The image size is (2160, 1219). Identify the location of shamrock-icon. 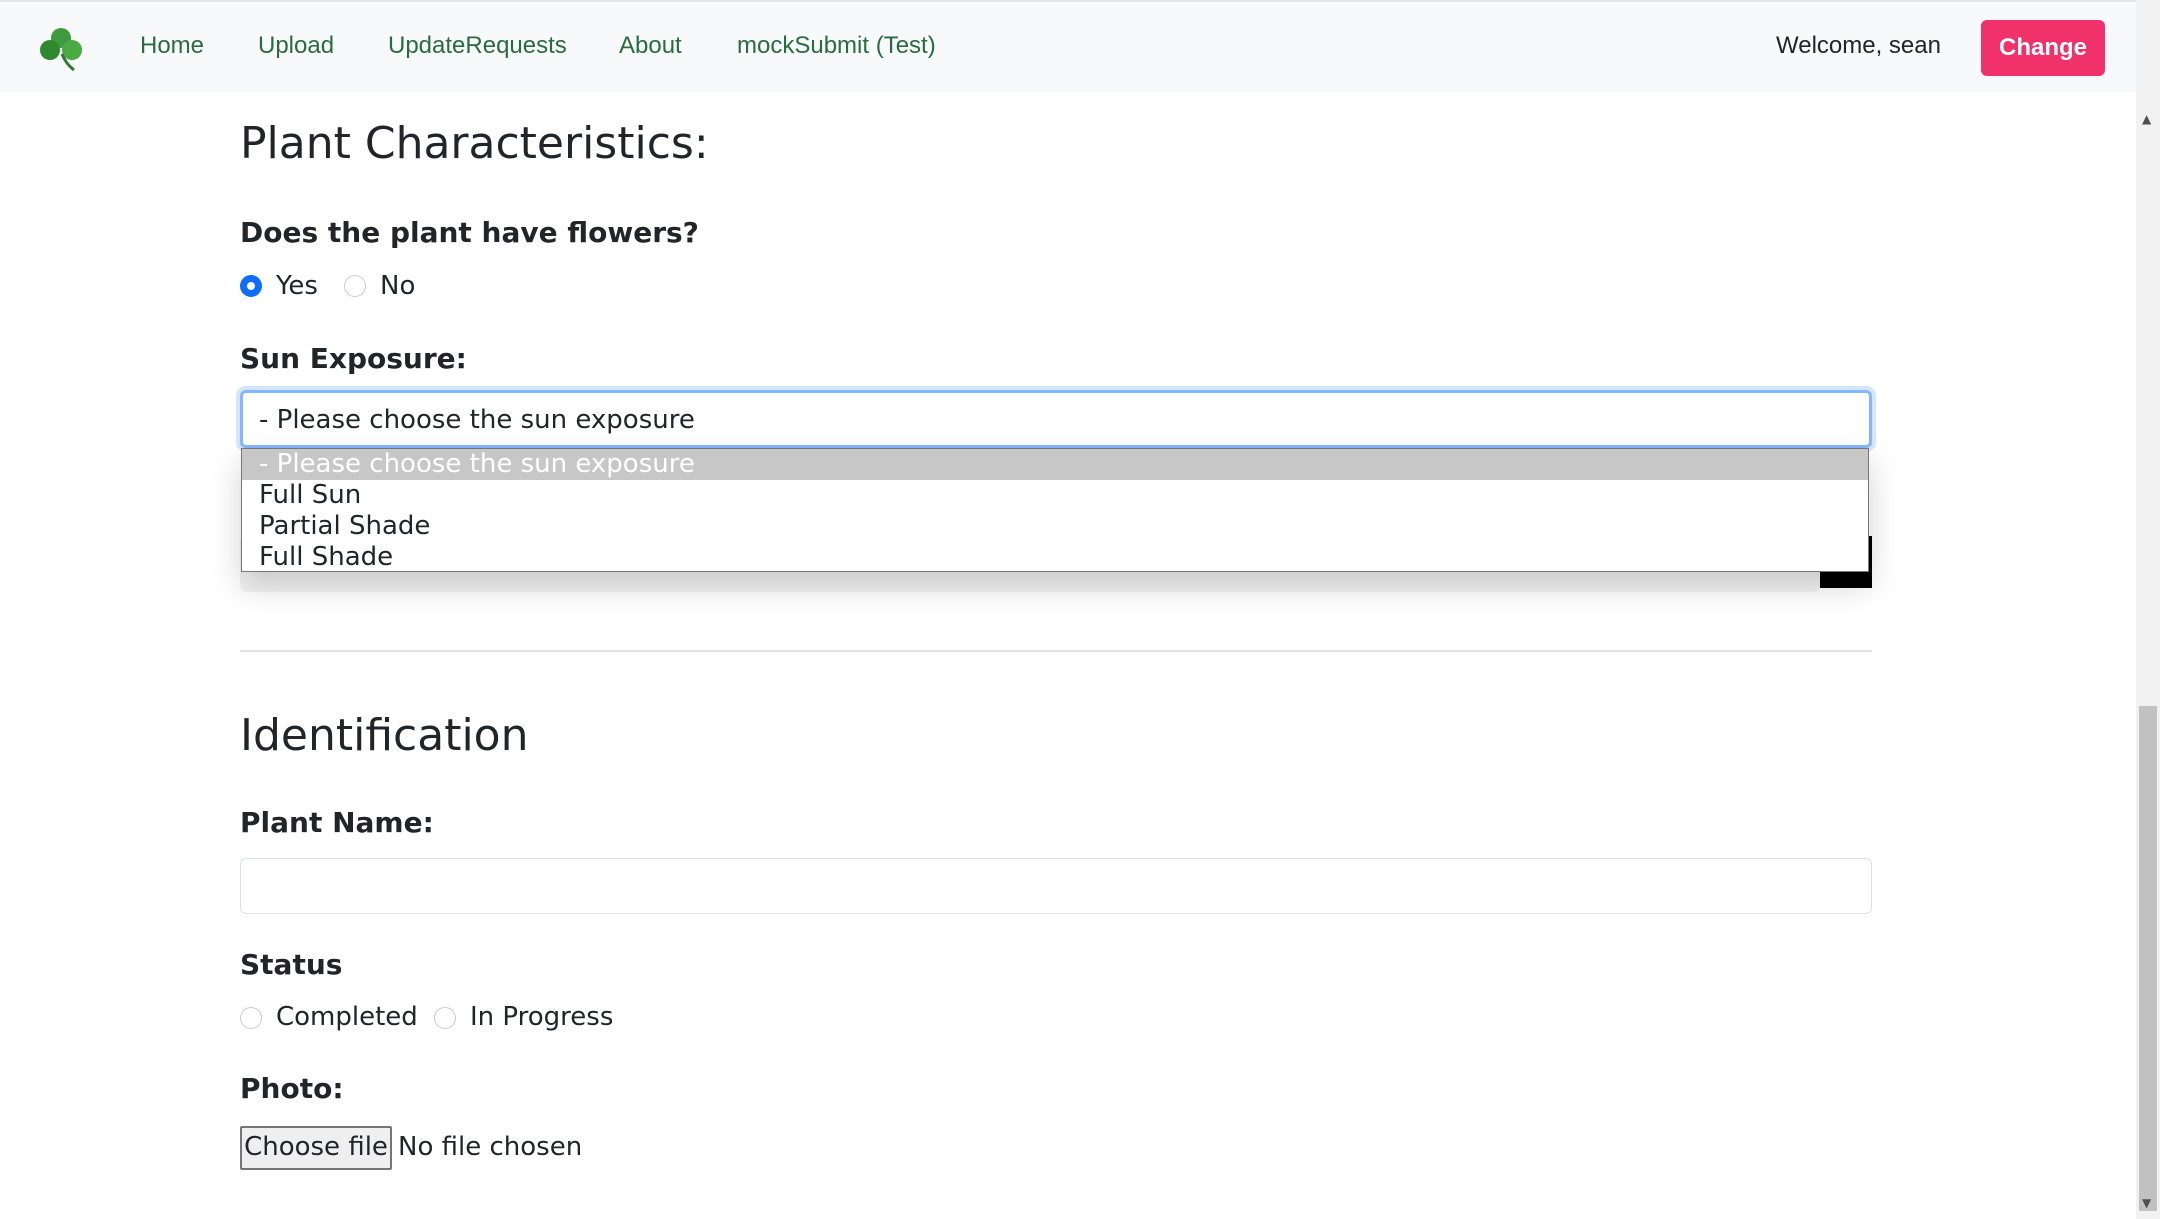
(61, 49).